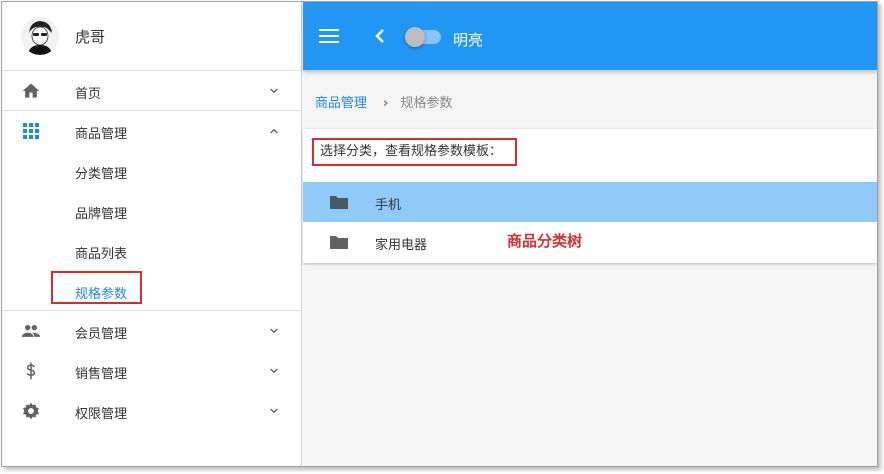 Image resolution: width=884 pixels, height=474 pixels. I want to click on breadcrumb: 商品管理 › 规格参数, so click(383, 101).